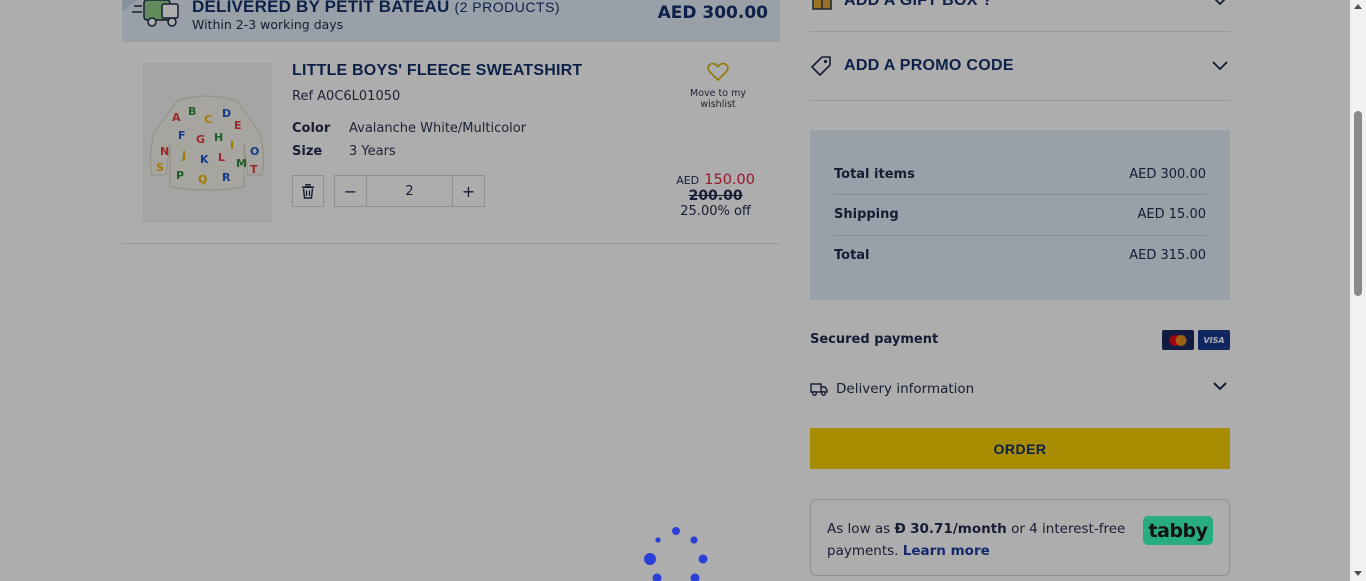 The height and width of the screenshot is (581, 1366). I want to click on scrollbar-thumb, so click(1358, 203).